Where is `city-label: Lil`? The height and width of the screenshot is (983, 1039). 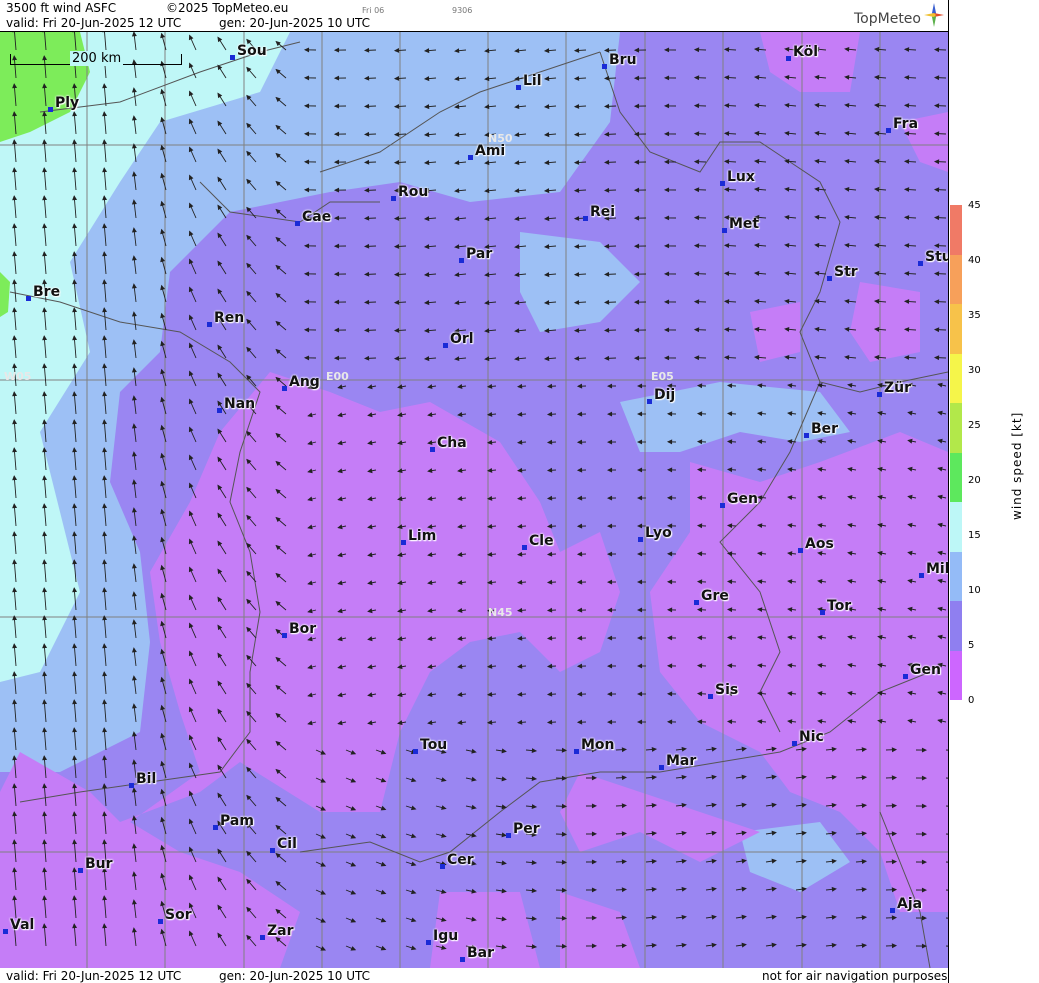
city-label: Lil is located at coordinates (532, 81).